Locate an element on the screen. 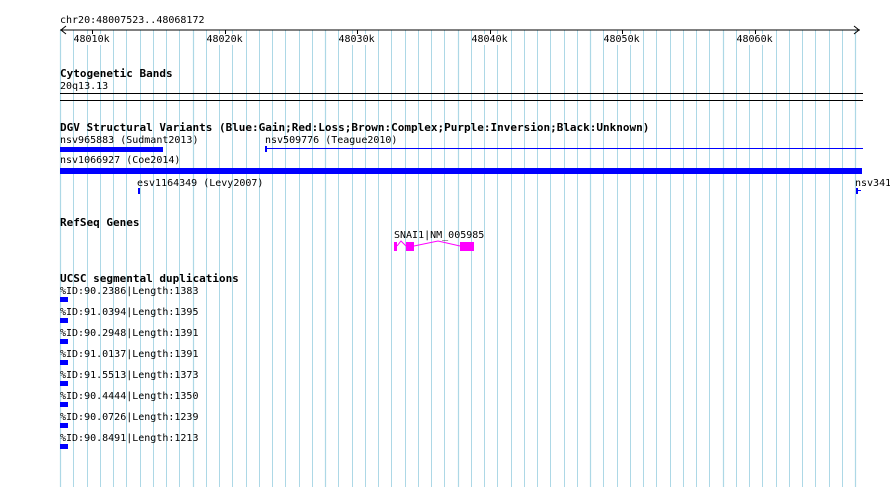 This screenshot has width=890, height=487. segdup-item-label: %ID:91.0394|Length:1395 is located at coordinates (129, 312).